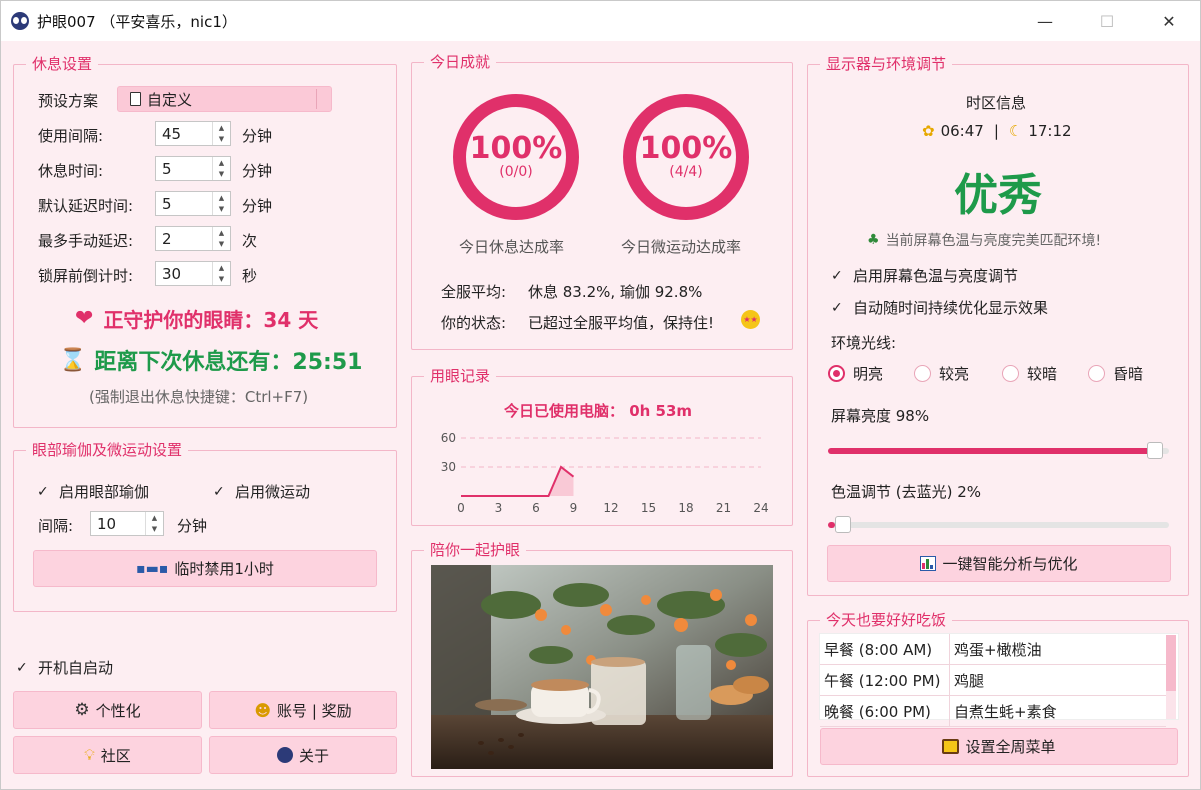 This screenshot has width=1201, height=790. What do you see at coordinates (104, 492) in the screenshot?
I see `enable-yoga-label: 启用眼部瑜伽` at bounding box center [104, 492].